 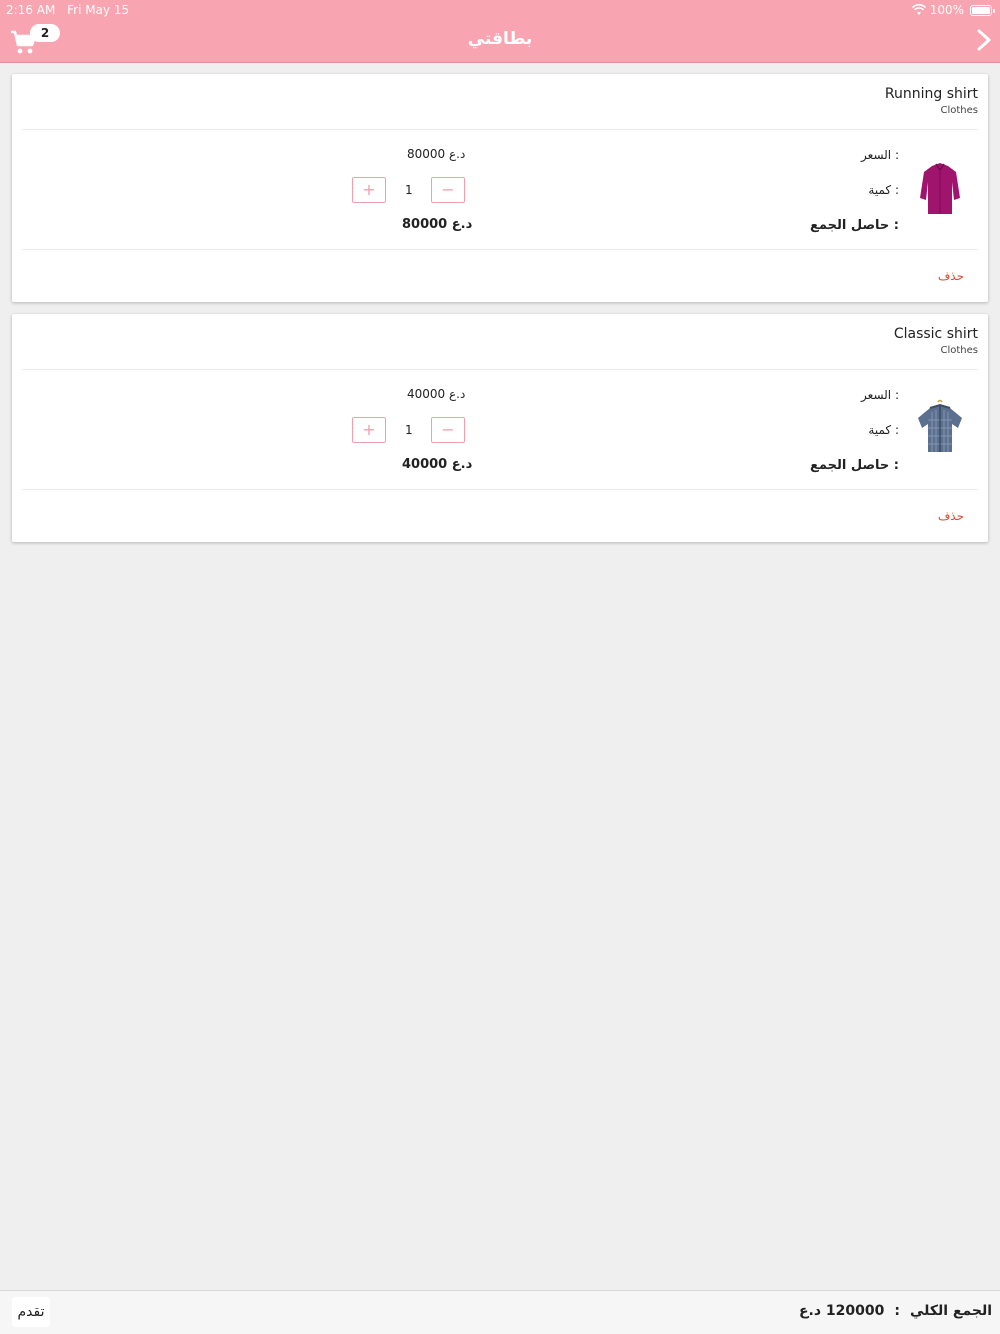 I want to click on checkout-bar: تقدم الجمع الكلي : 120000 د.ع, so click(x=500, y=1312).